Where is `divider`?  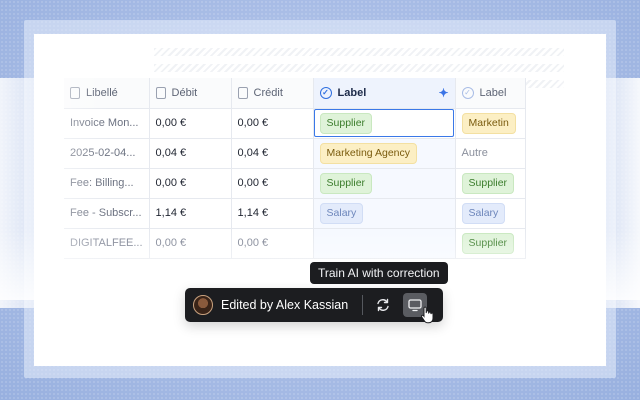 divider is located at coordinates (363, 305).